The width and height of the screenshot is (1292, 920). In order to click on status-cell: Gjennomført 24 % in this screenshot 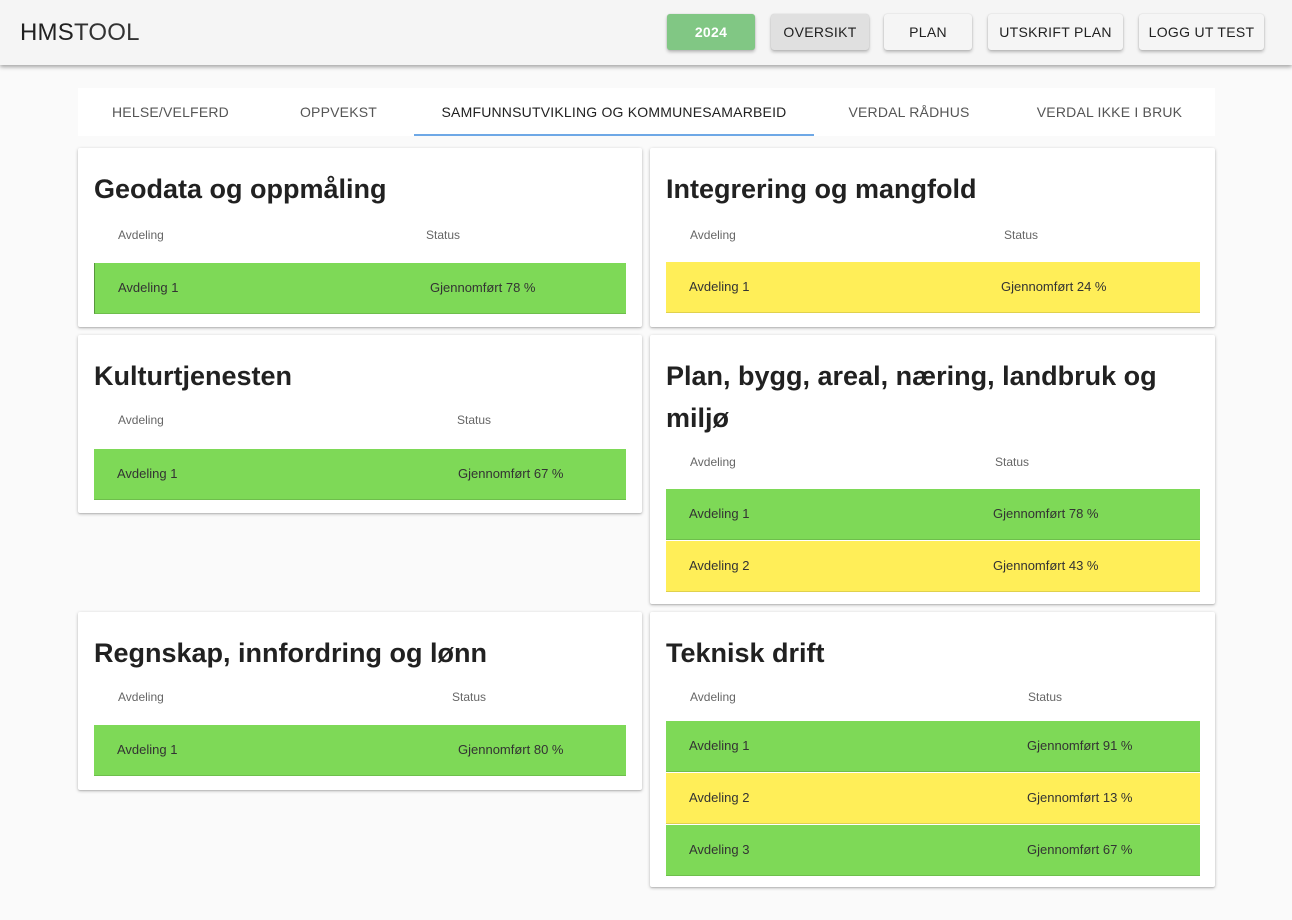, I will do `click(1054, 286)`.